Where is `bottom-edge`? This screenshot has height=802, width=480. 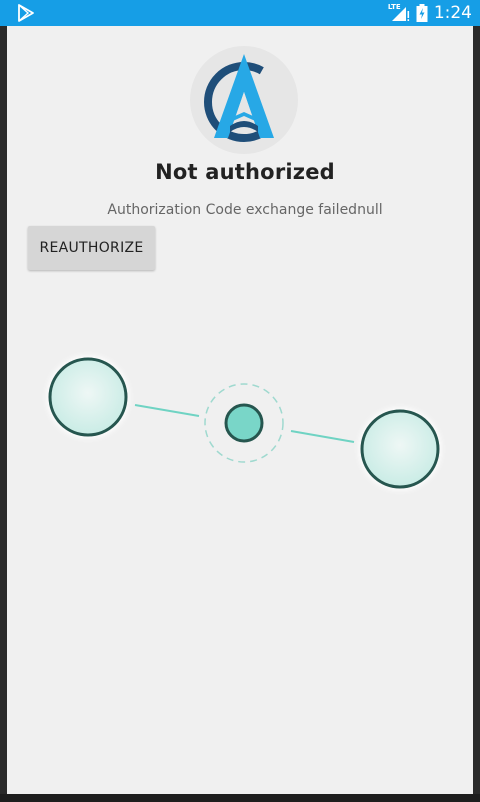 bottom-edge is located at coordinates (240, 798).